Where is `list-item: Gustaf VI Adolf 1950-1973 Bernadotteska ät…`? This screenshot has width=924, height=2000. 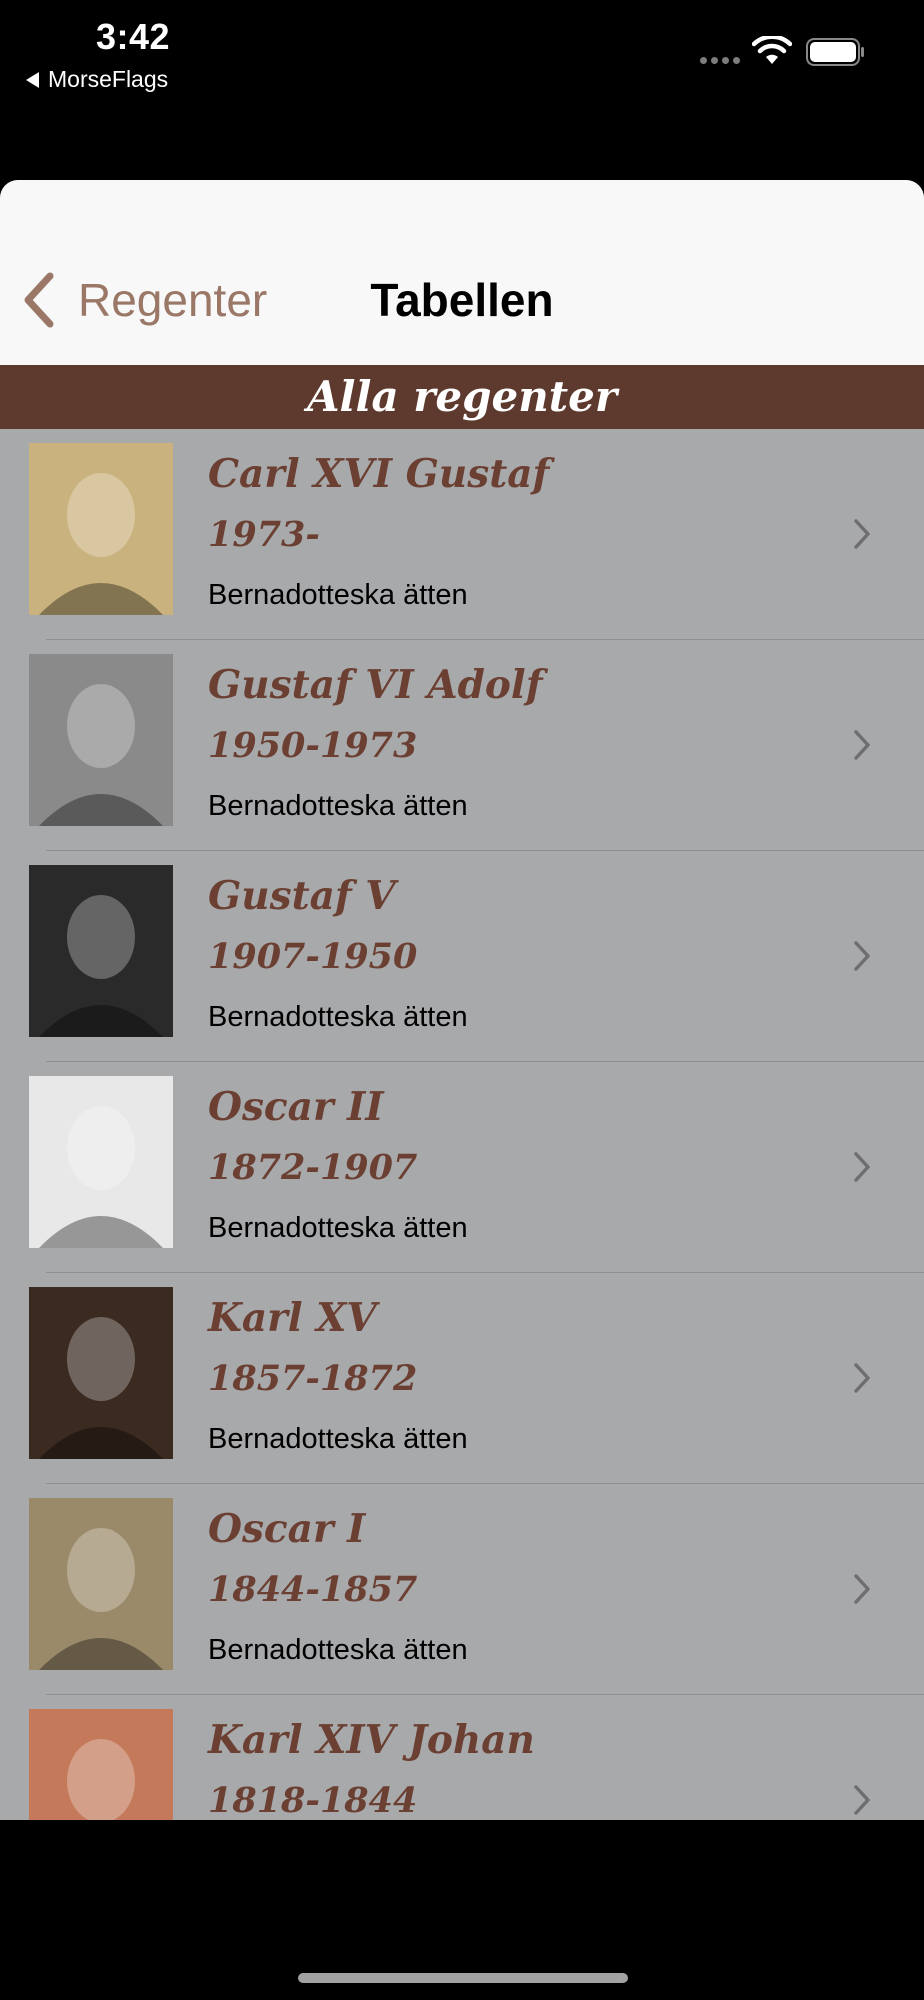
list-item: Gustaf VI Adolf 1950-1973 Bernadotteska ät… is located at coordinates (462, 745).